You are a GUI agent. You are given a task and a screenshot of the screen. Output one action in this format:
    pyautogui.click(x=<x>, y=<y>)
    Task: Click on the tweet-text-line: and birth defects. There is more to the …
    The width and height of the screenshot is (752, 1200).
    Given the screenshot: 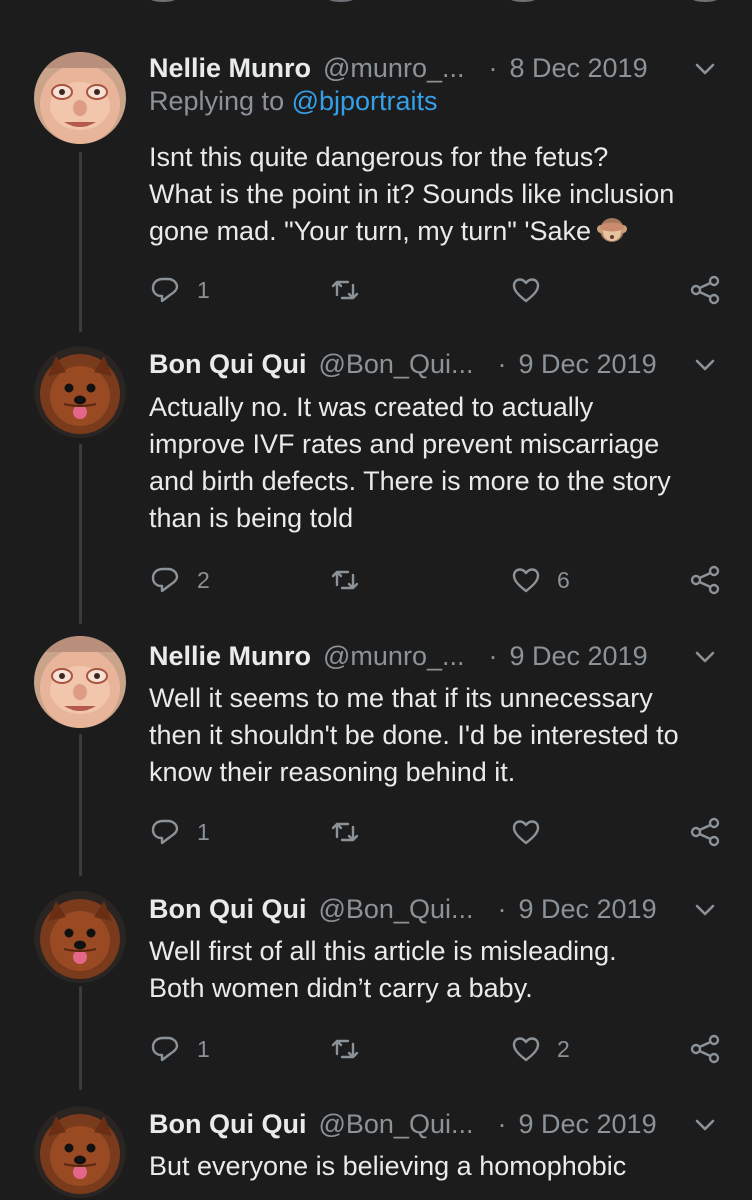 What is the action you would take?
    pyautogui.click(x=410, y=481)
    